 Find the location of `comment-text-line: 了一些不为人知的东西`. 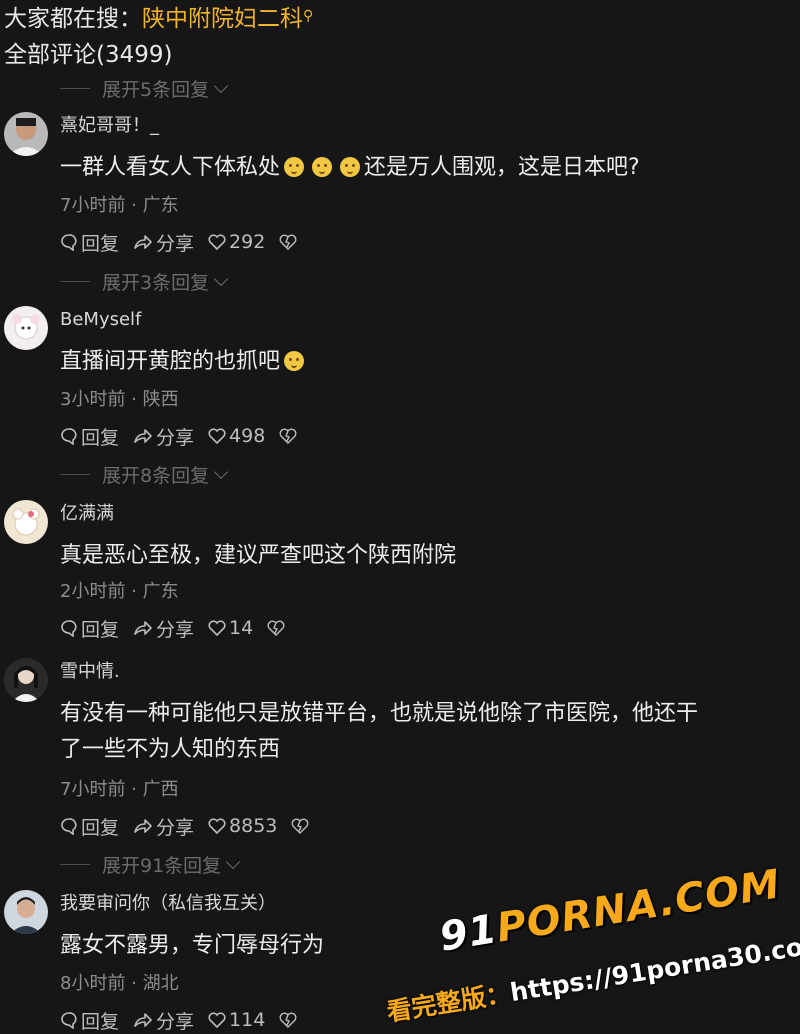

comment-text-line: 了一些不为人知的东西 is located at coordinates (170, 749).